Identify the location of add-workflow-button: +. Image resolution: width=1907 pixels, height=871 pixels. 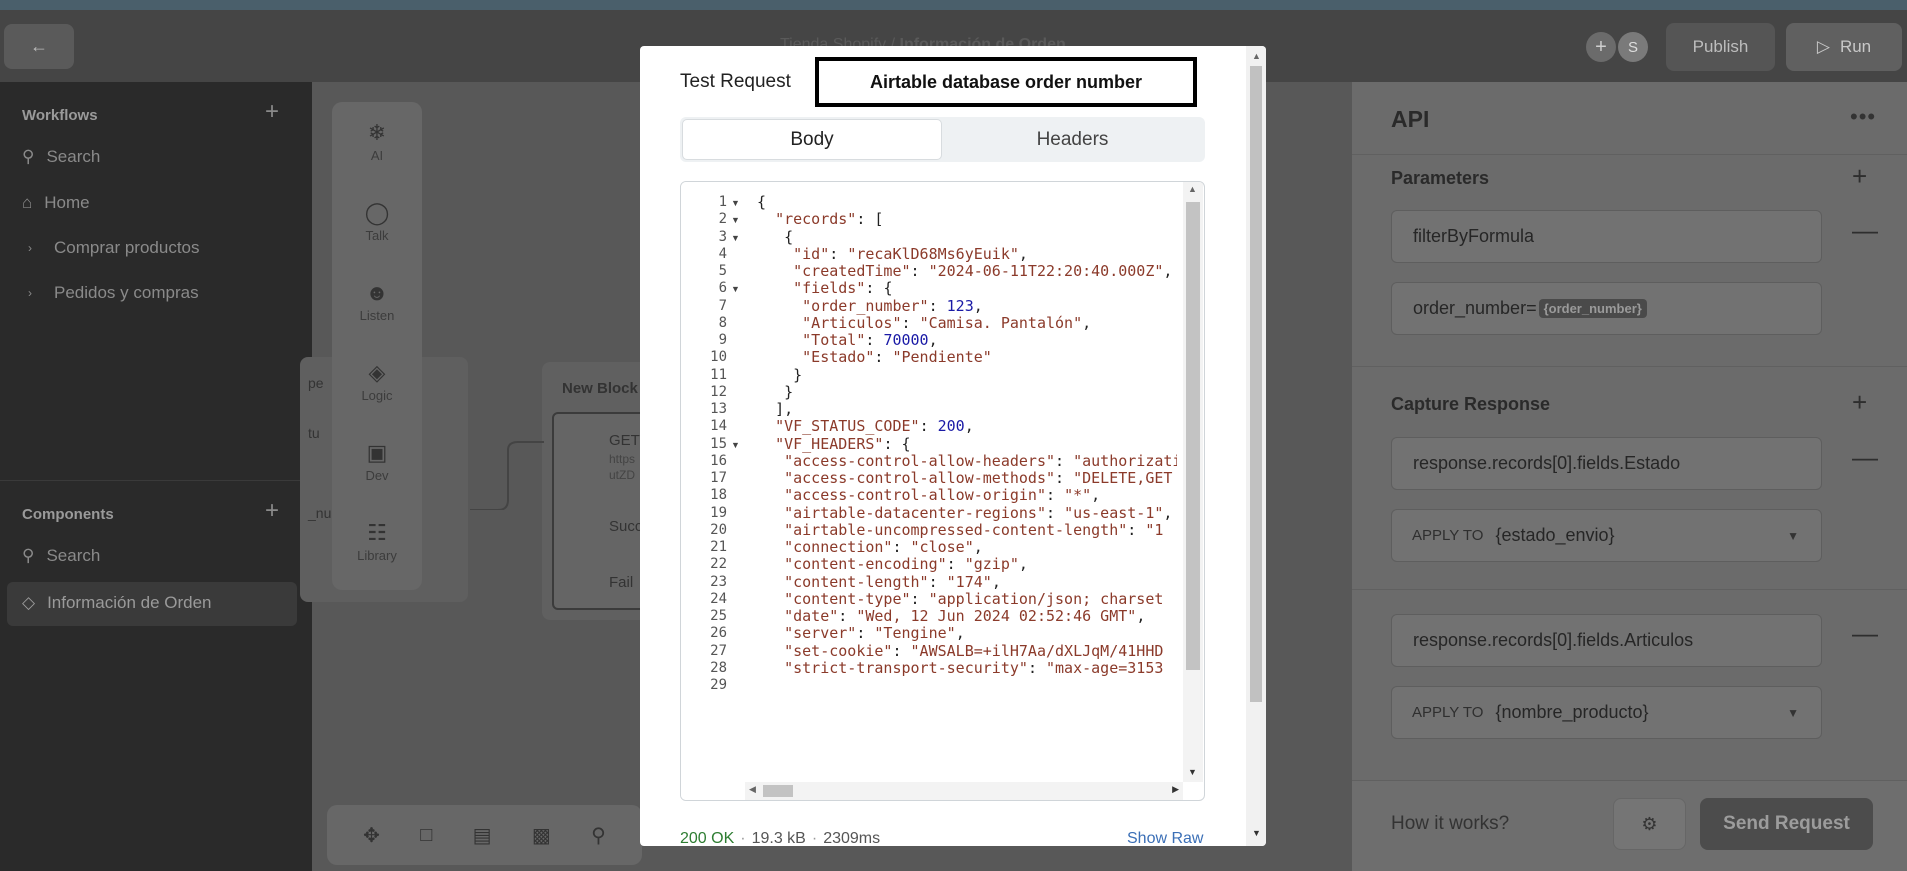
(272, 112).